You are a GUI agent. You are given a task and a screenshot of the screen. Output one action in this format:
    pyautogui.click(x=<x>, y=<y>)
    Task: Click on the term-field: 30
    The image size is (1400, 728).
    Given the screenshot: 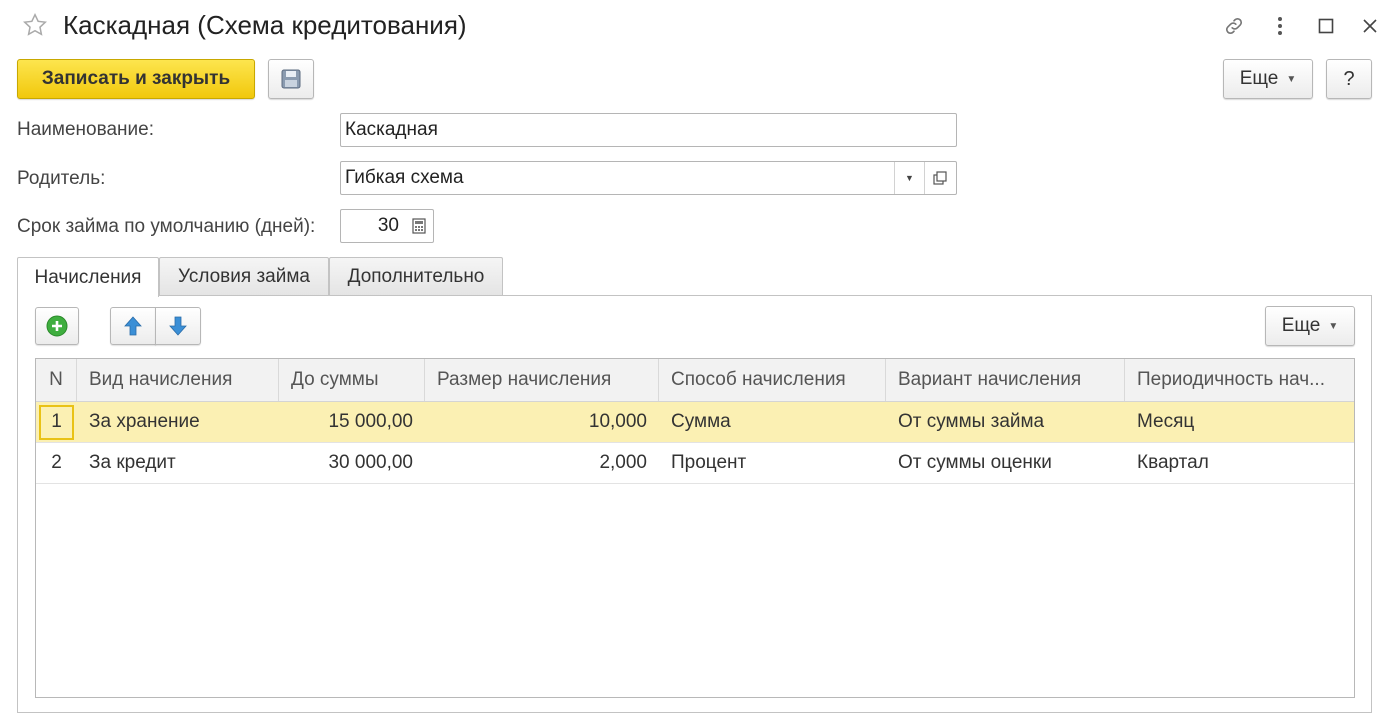 What is the action you would take?
    pyautogui.click(x=387, y=226)
    